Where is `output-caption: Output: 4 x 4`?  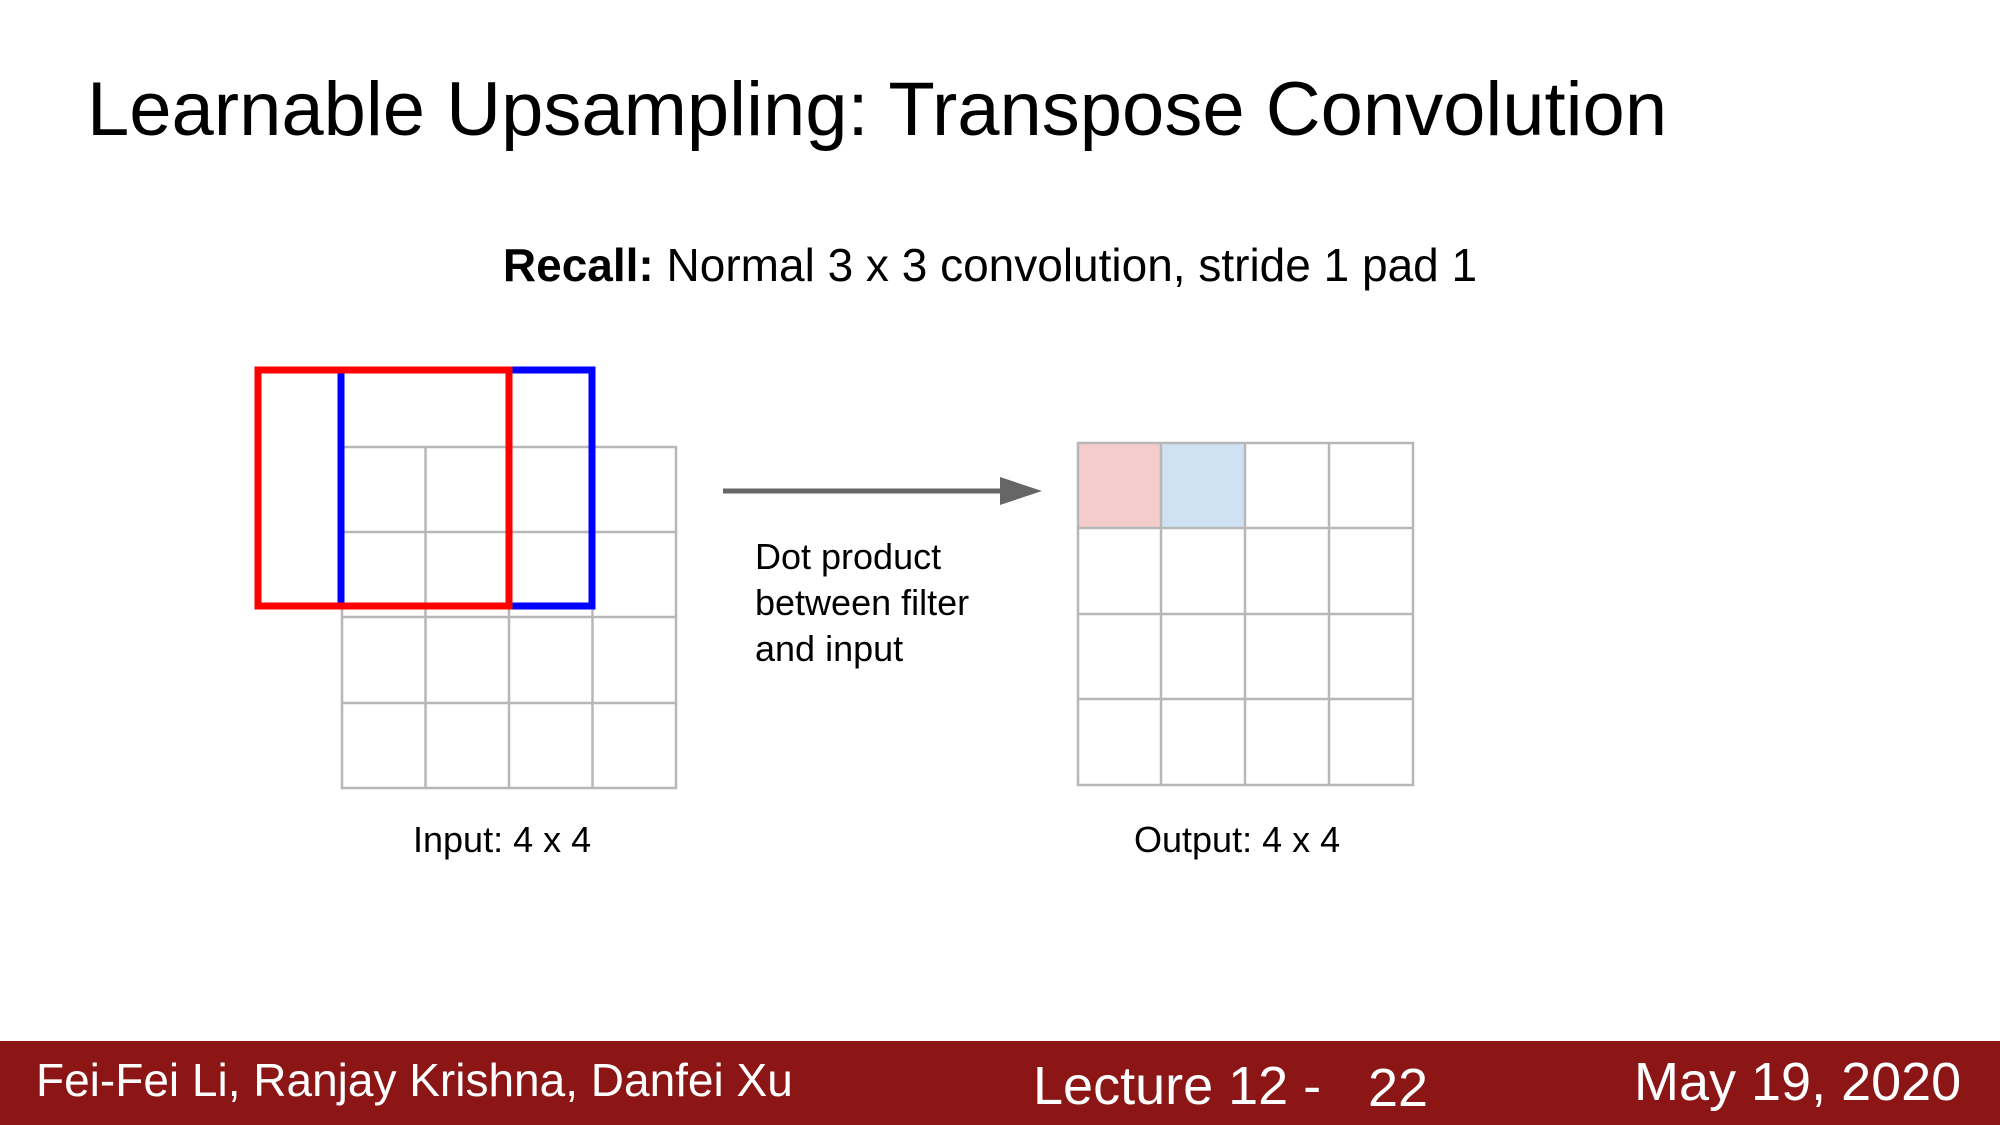
output-caption: Output: 4 x 4 is located at coordinates (1237, 839).